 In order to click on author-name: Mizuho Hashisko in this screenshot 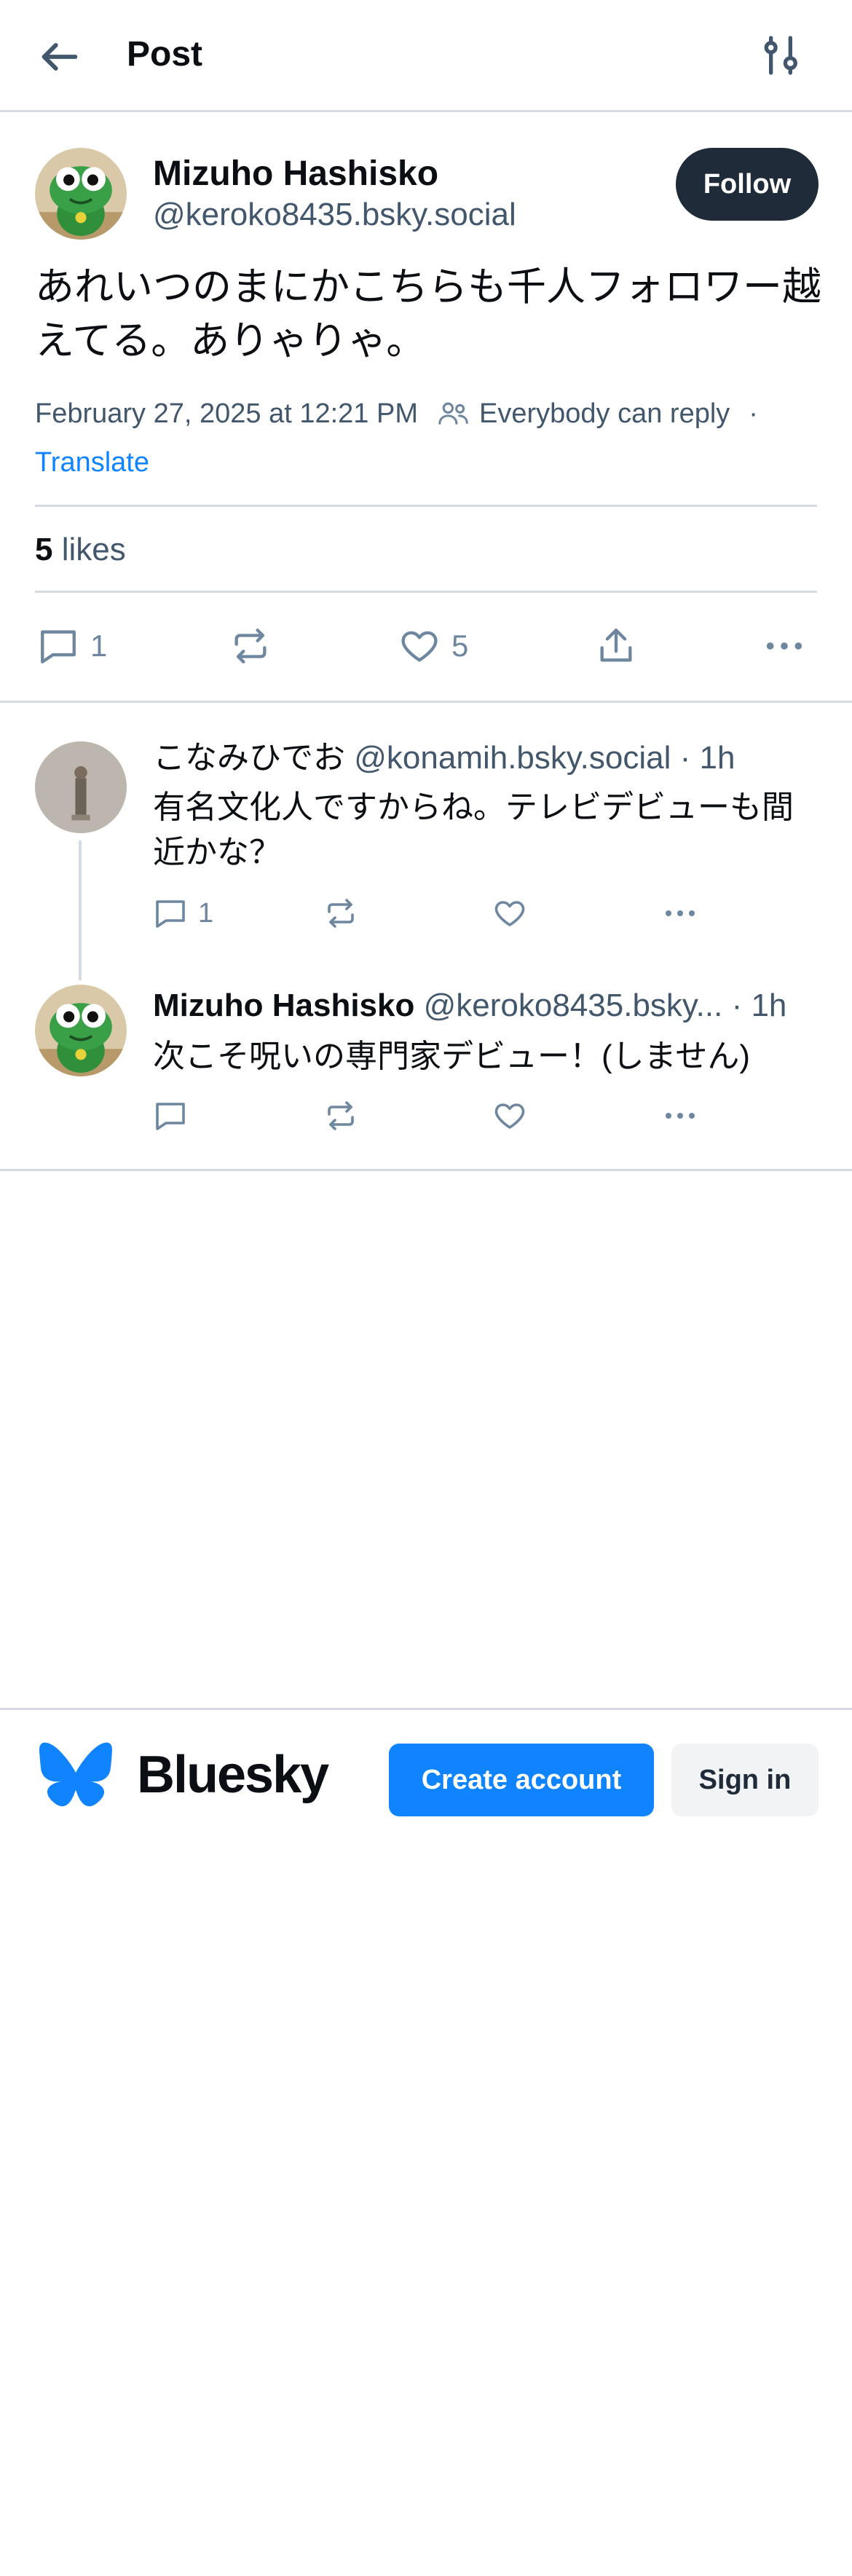, I will do `click(295, 174)`.